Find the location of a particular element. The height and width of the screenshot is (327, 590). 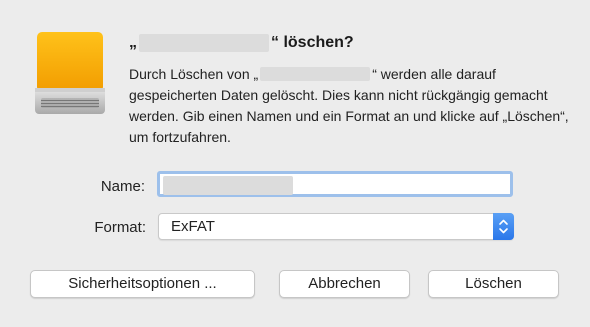

desc-prefix: Durch Löschen von „ is located at coordinates (194, 74).